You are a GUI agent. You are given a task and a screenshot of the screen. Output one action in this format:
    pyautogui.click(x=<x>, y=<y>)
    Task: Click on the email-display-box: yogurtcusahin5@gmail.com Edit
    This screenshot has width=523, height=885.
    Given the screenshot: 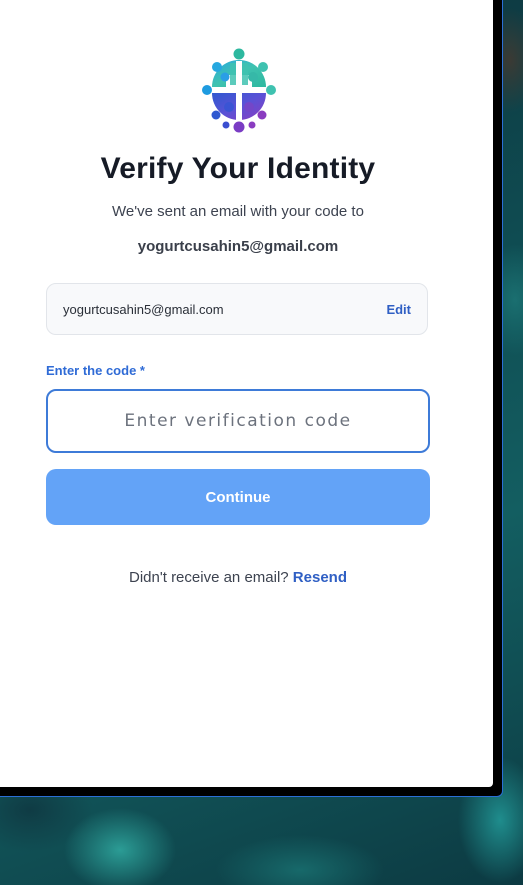 What is the action you would take?
    pyautogui.click(x=237, y=309)
    